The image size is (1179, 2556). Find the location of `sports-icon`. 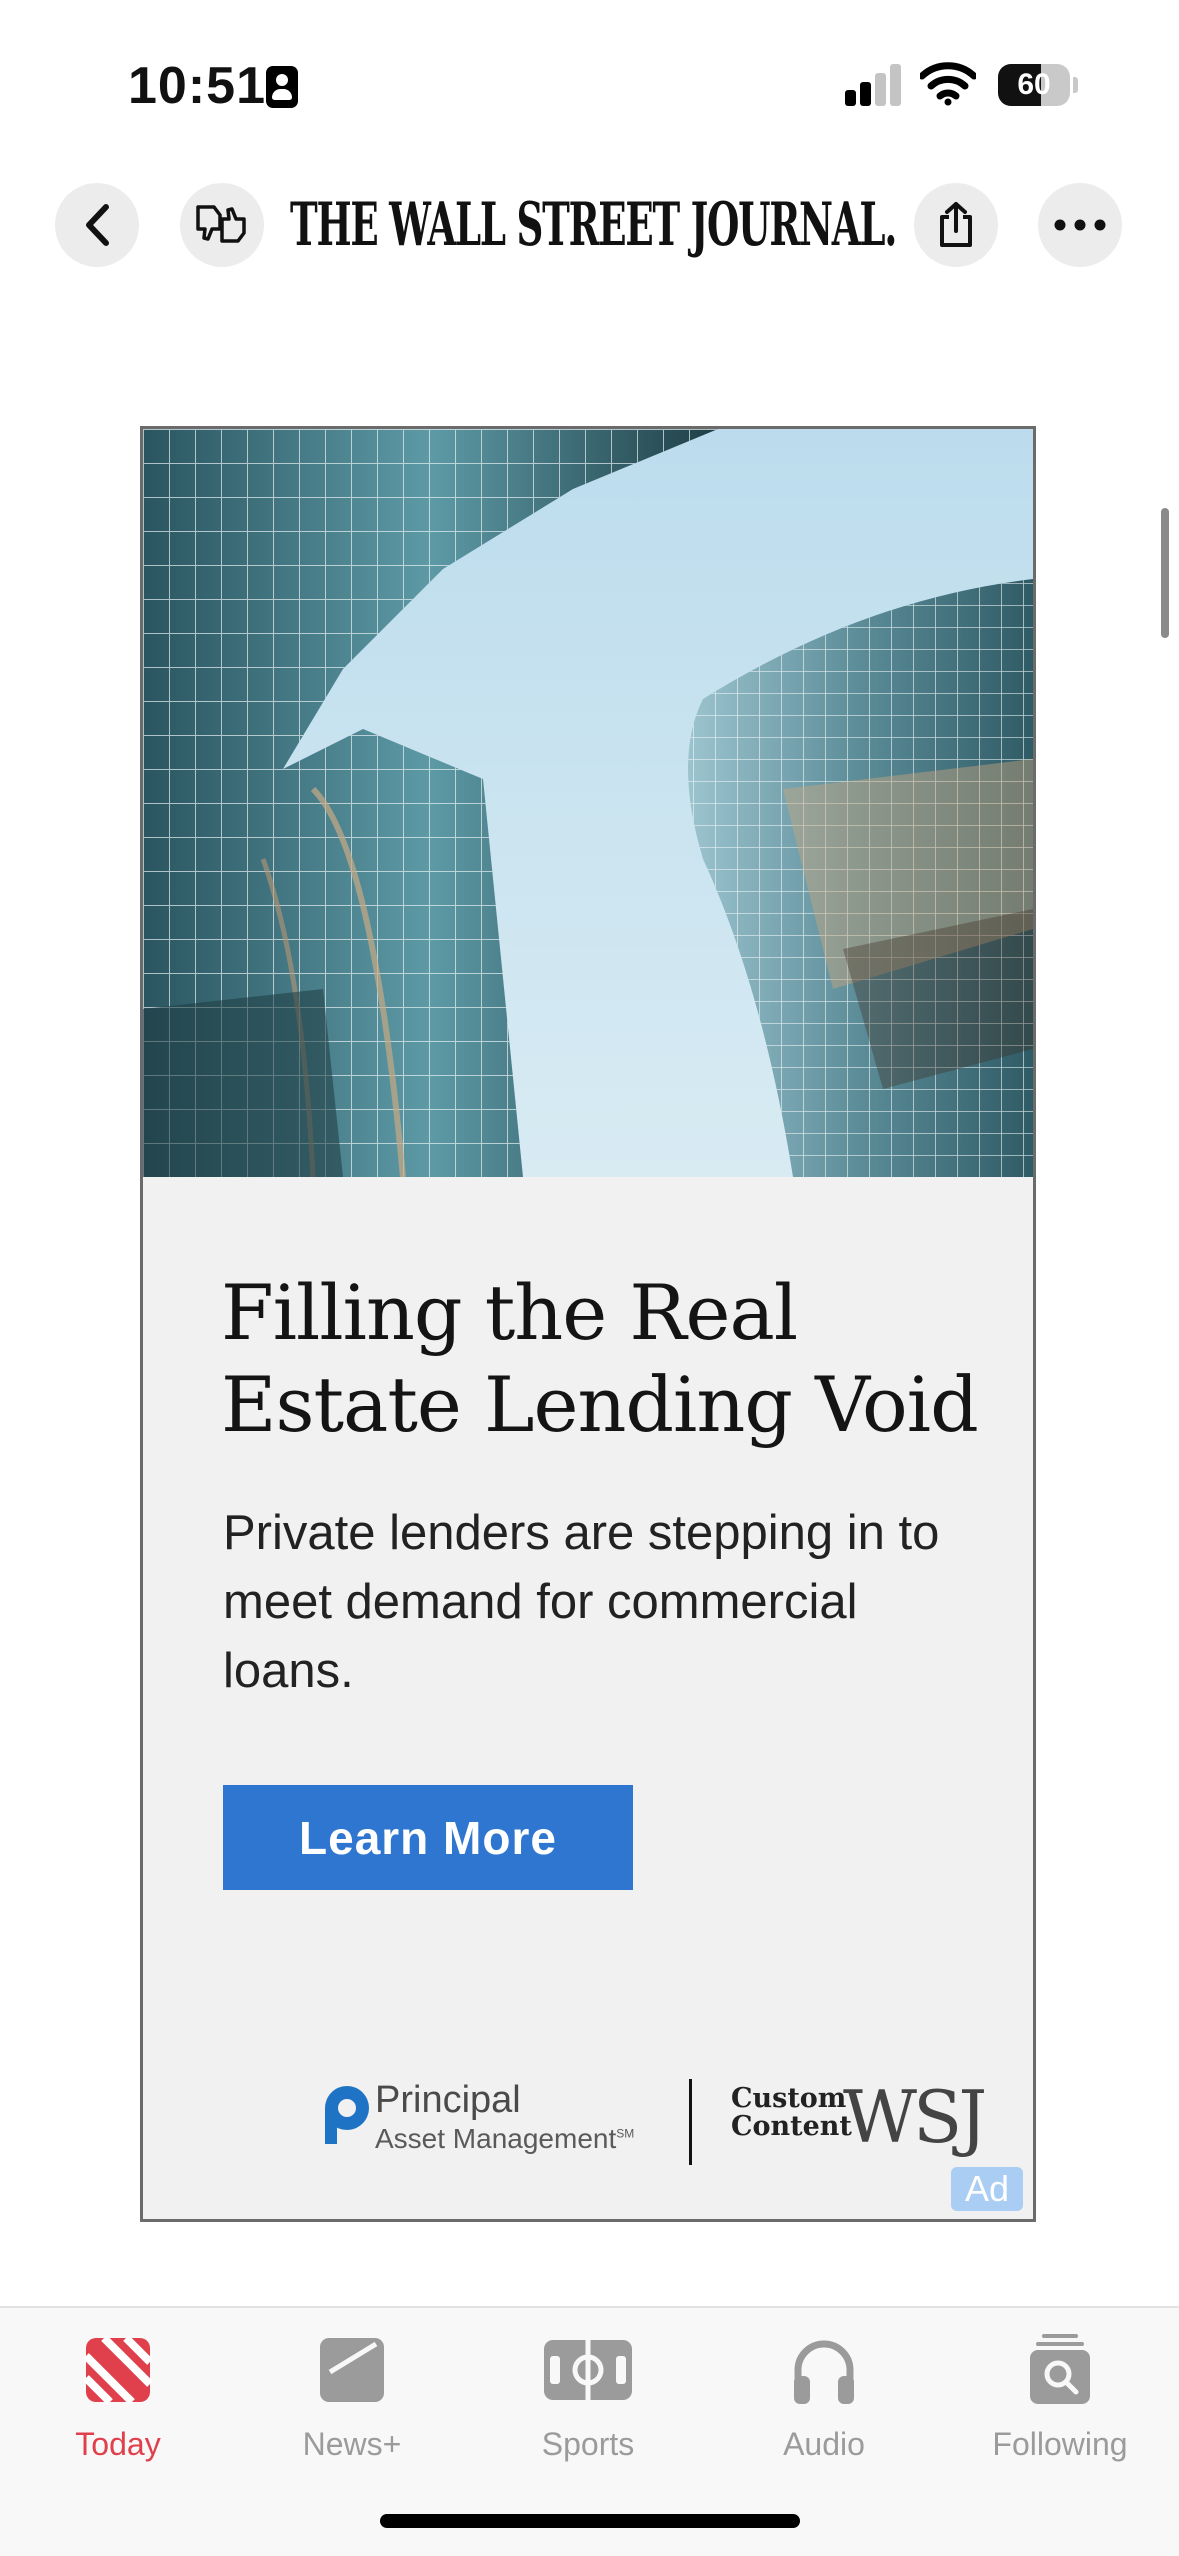

sports-icon is located at coordinates (588, 2370).